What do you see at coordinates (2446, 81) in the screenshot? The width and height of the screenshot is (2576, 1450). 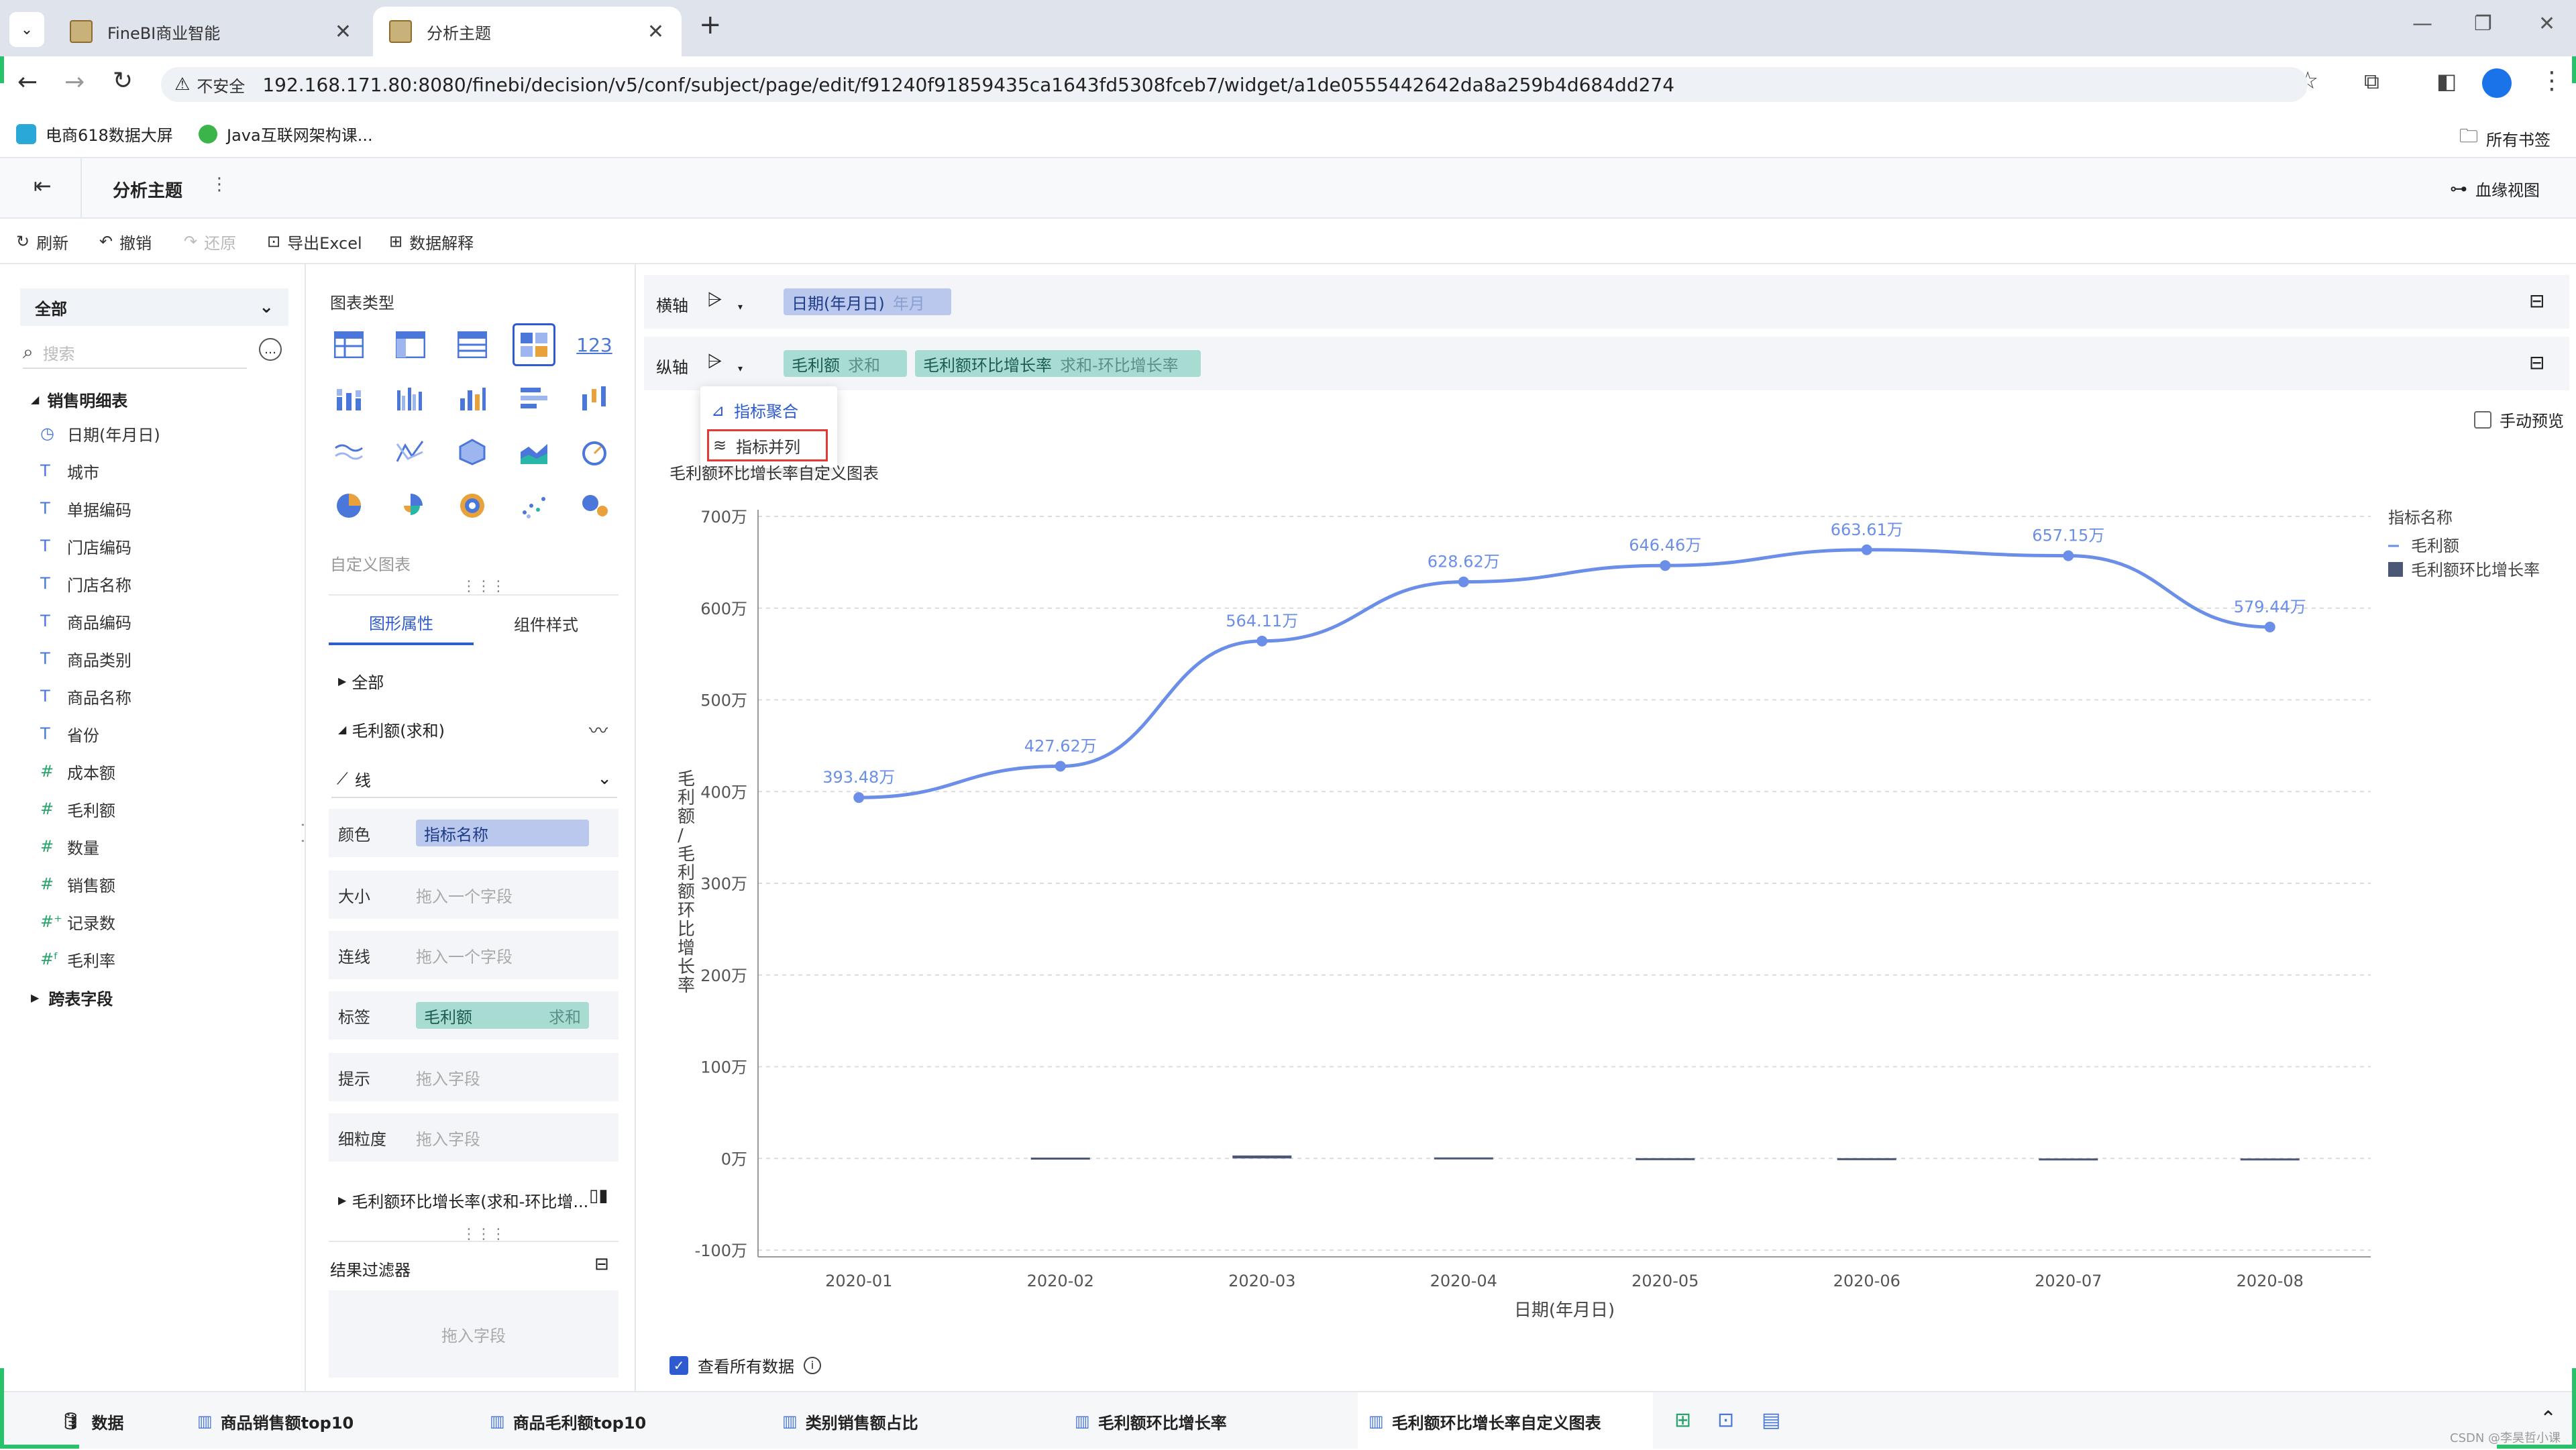 I see `sidepanel-icon: ◧` at bounding box center [2446, 81].